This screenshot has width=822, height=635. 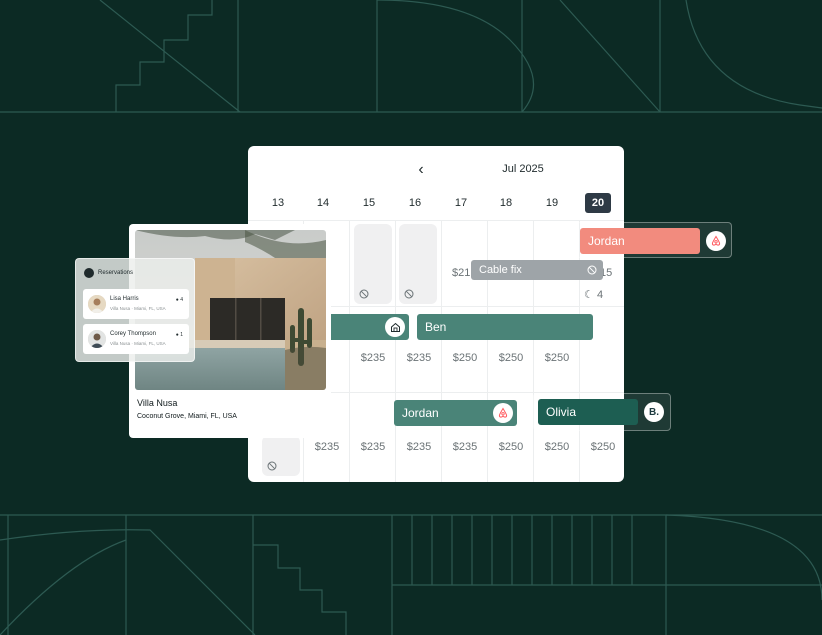 What do you see at coordinates (561, 412) in the screenshot?
I see `guest-name: Olivia` at bounding box center [561, 412].